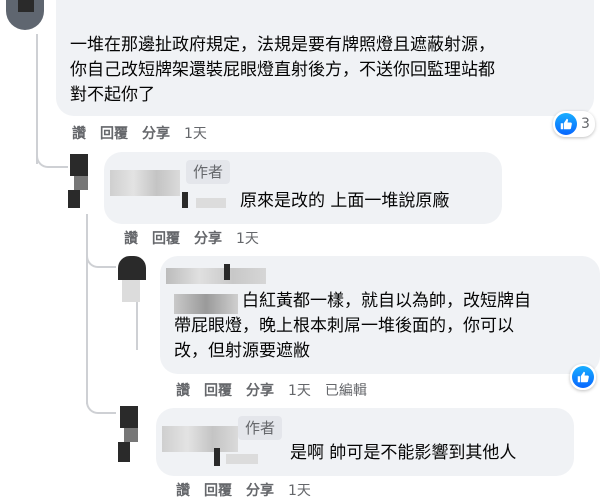 Image resolution: width=603 pixels, height=500 pixels. What do you see at coordinates (344, 339) in the screenshot?
I see `comment-text: 帶屁眼燈，晚上根本刺屌一堆後面的，你可以 改，但射源要遮敝` at bounding box center [344, 339].